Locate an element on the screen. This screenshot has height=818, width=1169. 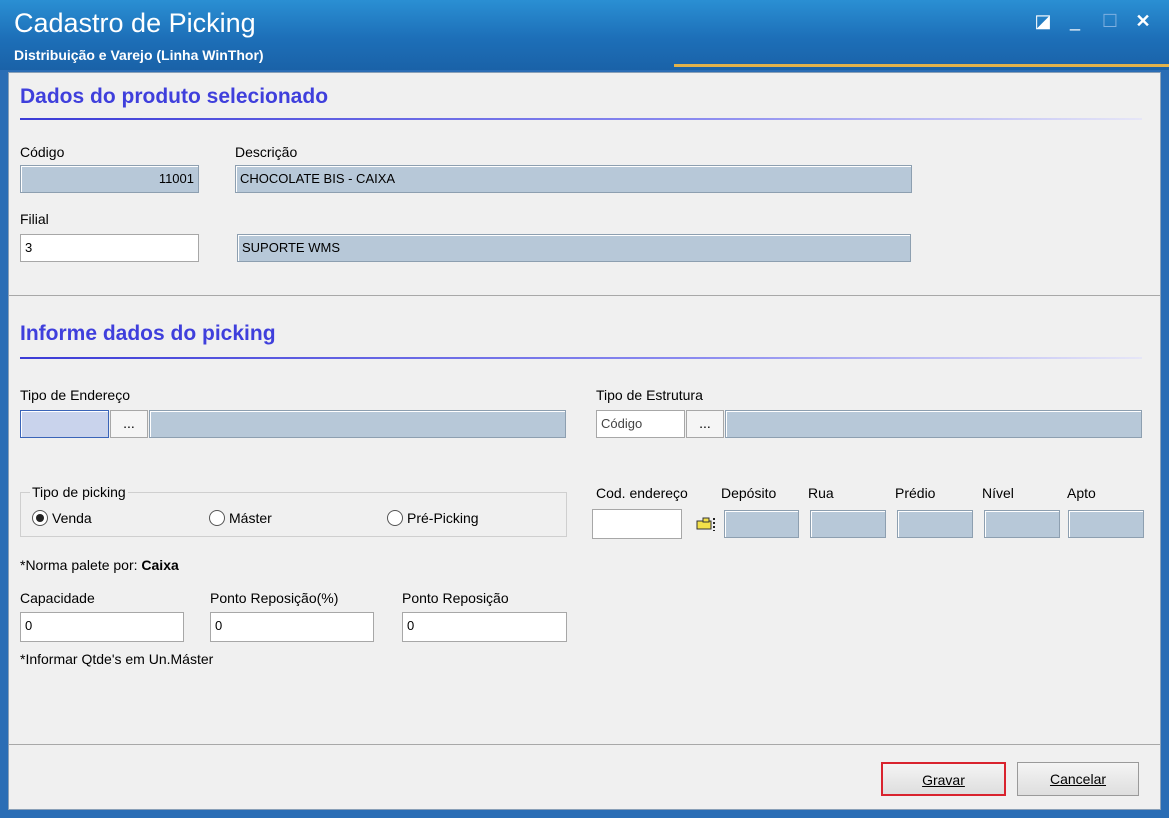
predio-label: Prédio is located at coordinates (915, 493).